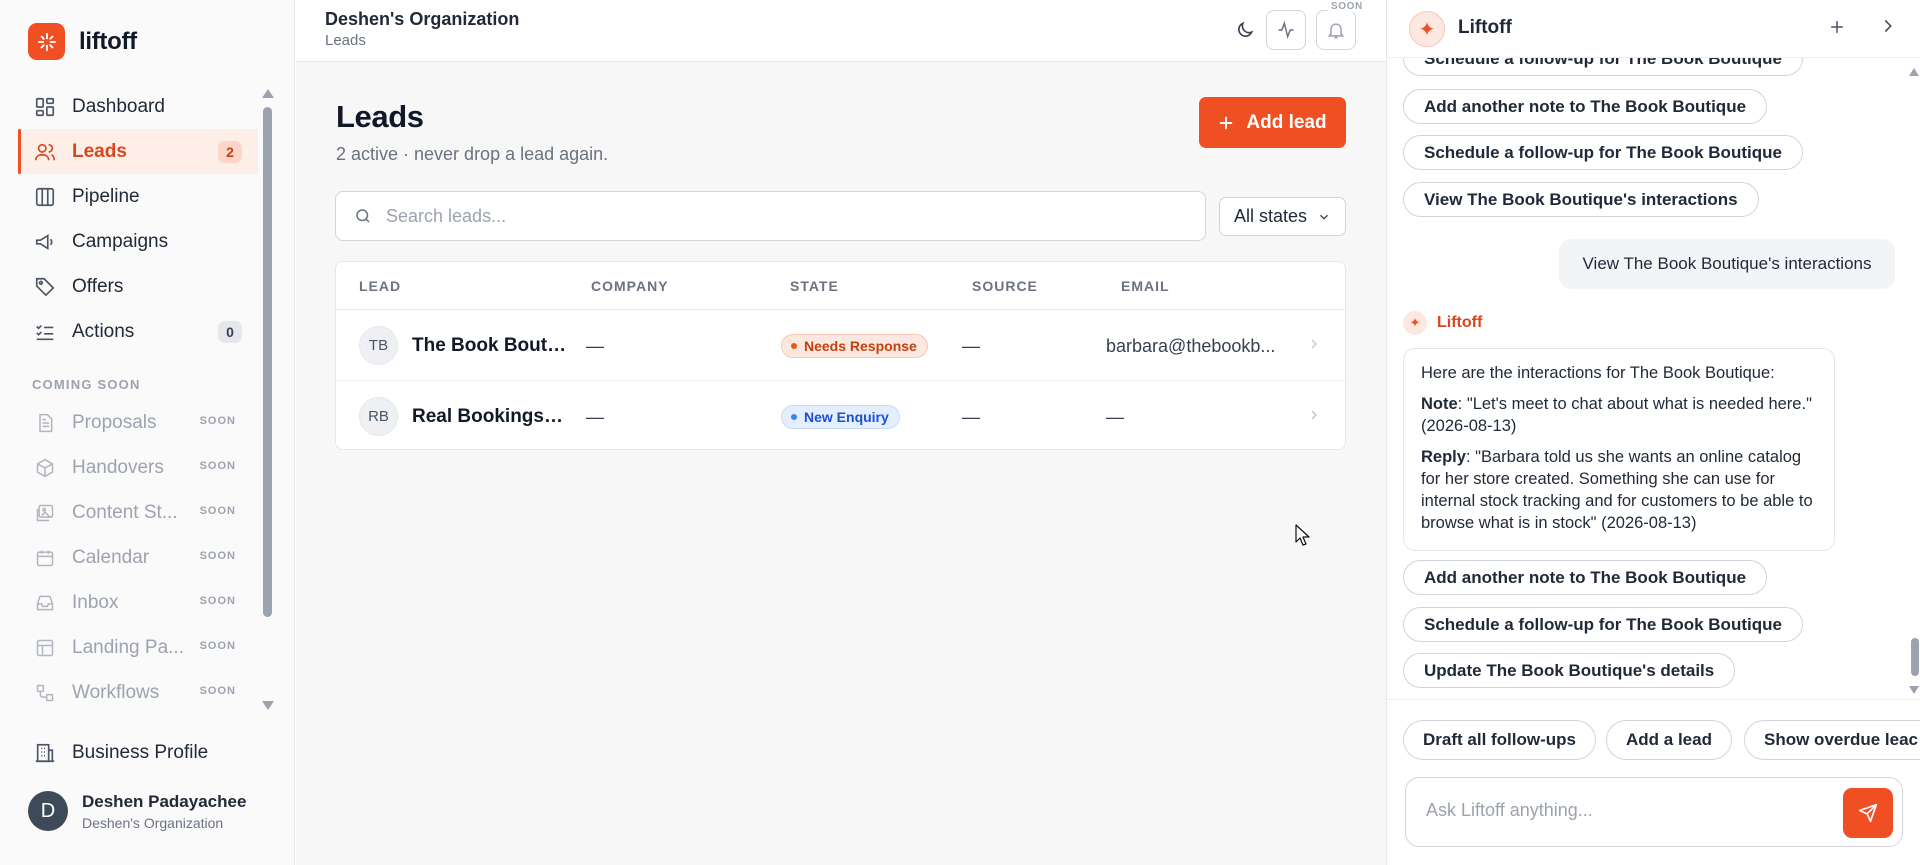 The height and width of the screenshot is (865, 1920). Describe the element at coordinates (380, 286) in the screenshot. I see `column-header-lead: LEAD` at that location.